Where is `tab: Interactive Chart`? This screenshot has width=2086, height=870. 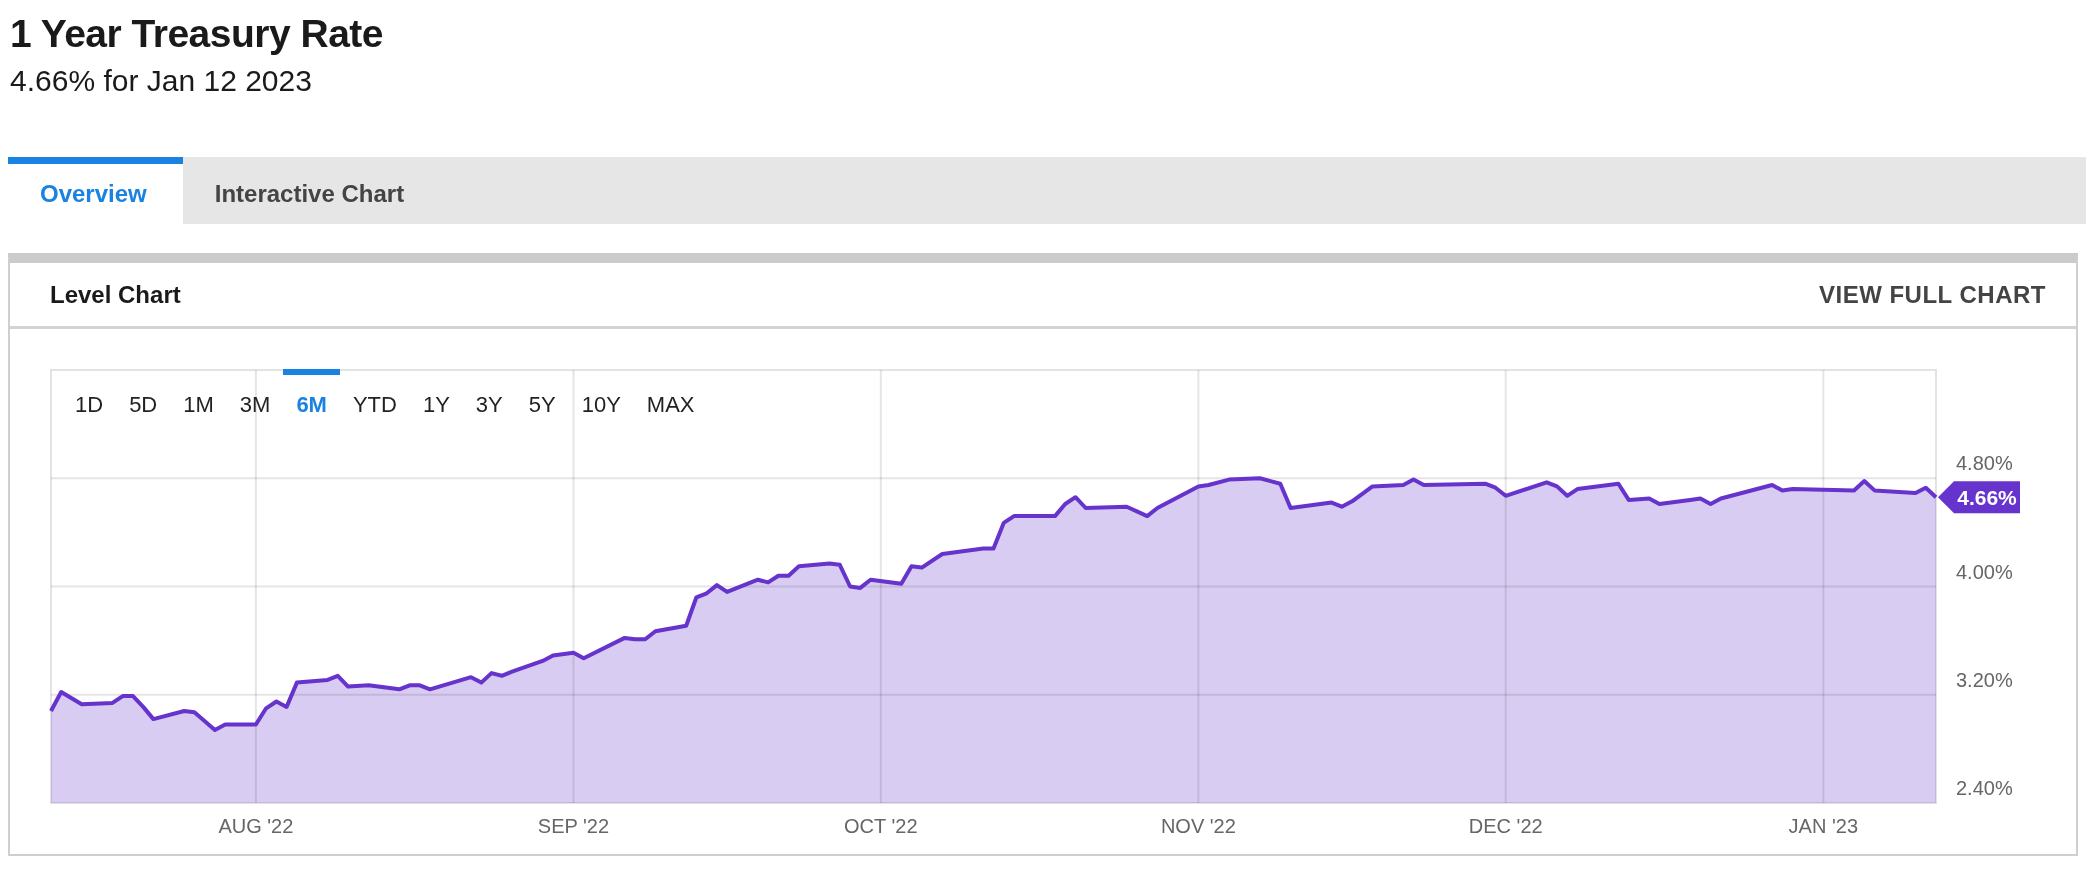
tab: Interactive Chart is located at coordinates (309, 190).